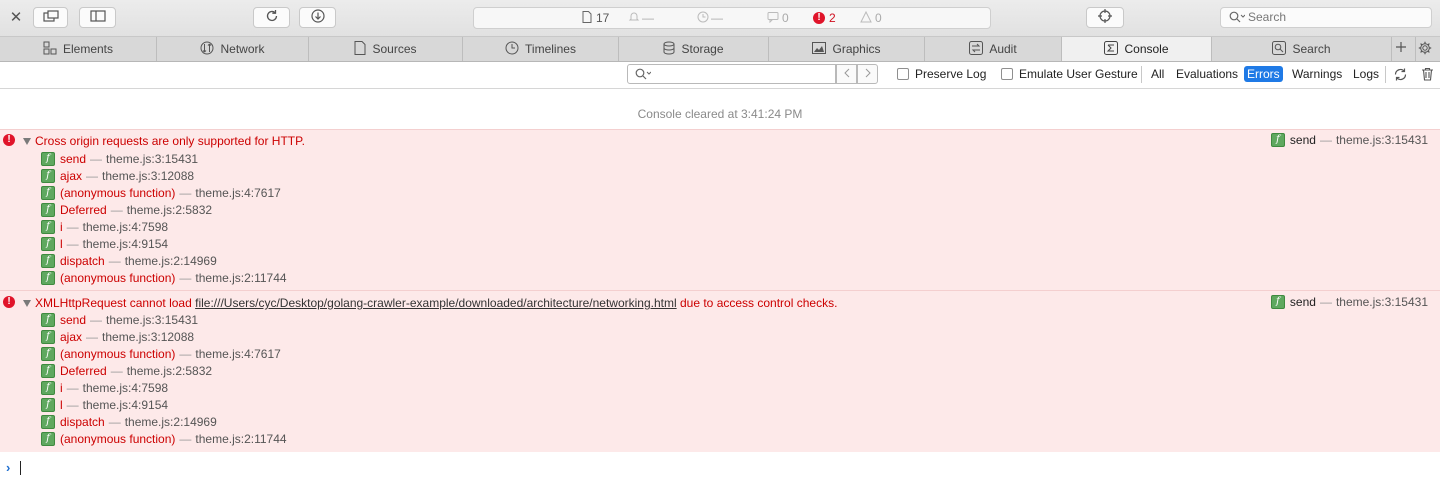  I want to click on reload-console-icon, so click(1400, 76).